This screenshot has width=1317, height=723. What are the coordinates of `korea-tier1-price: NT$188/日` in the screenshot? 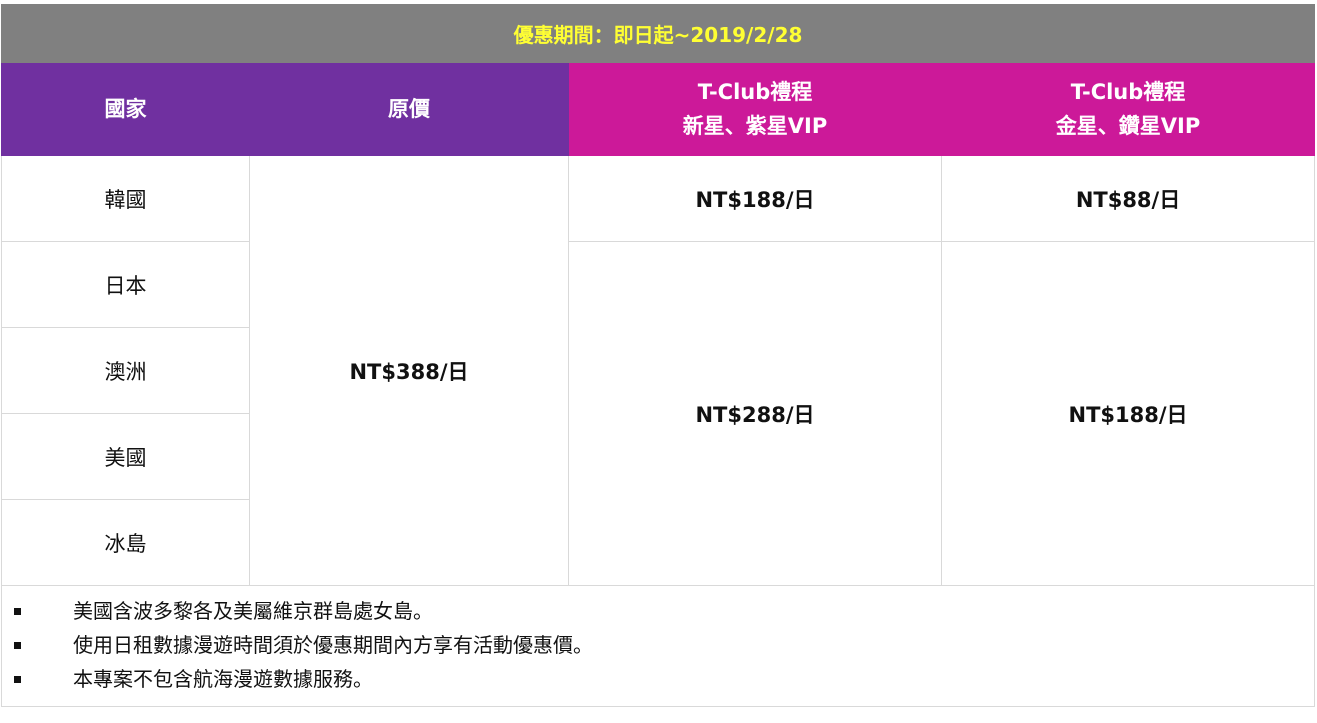 It's located at (755, 198).